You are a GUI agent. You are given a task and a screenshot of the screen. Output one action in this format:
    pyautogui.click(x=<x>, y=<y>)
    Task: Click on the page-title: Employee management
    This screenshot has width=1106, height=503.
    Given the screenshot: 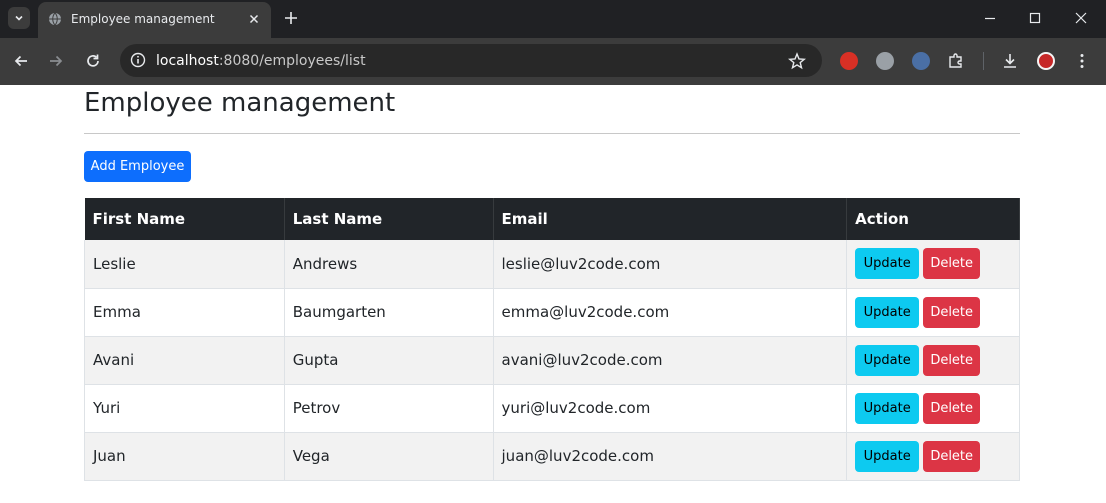 What is the action you would take?
    pyautogui.click(x=240, y=103)
    